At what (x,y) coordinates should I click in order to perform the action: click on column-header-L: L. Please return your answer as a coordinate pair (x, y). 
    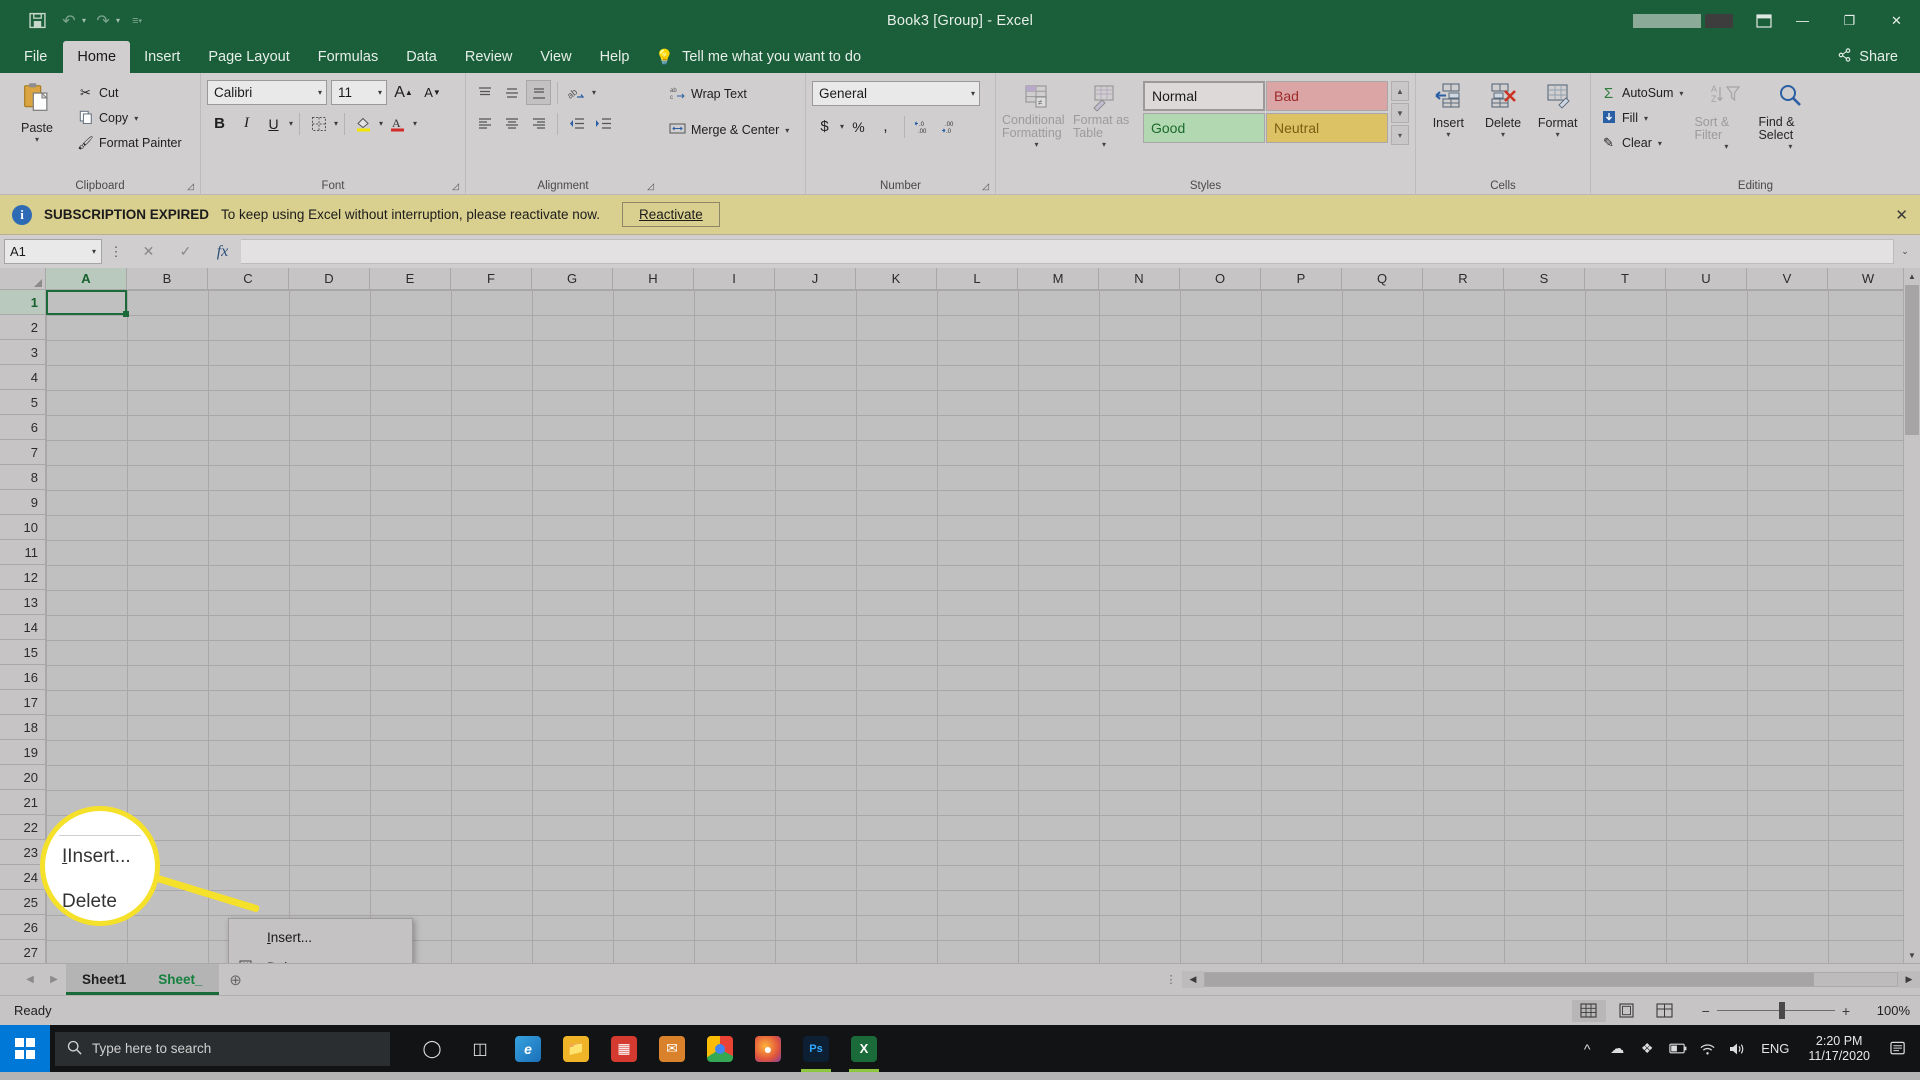
    Looking at the image, I should click on (977, 278).